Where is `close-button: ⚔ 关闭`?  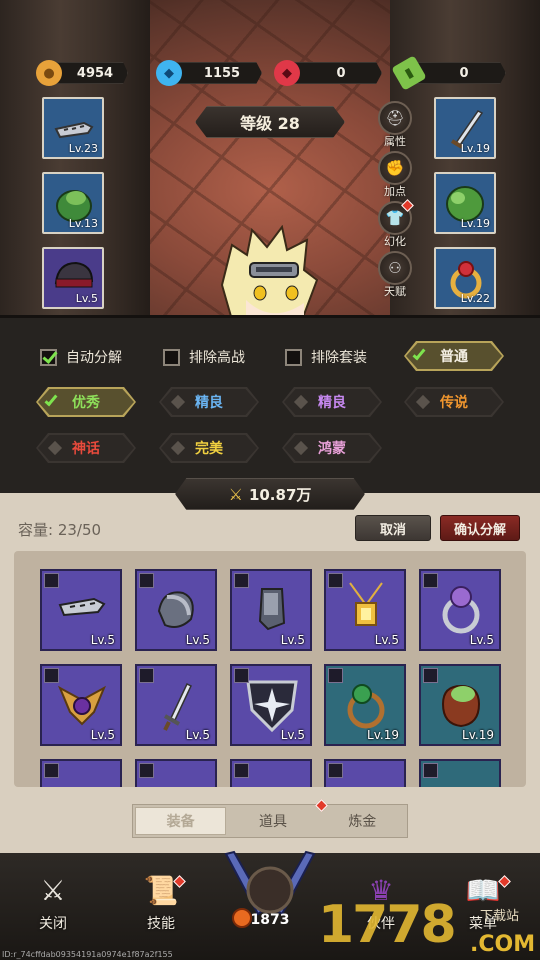
close-button: ⚔ 关闭 is located at coordinates (53, 902).